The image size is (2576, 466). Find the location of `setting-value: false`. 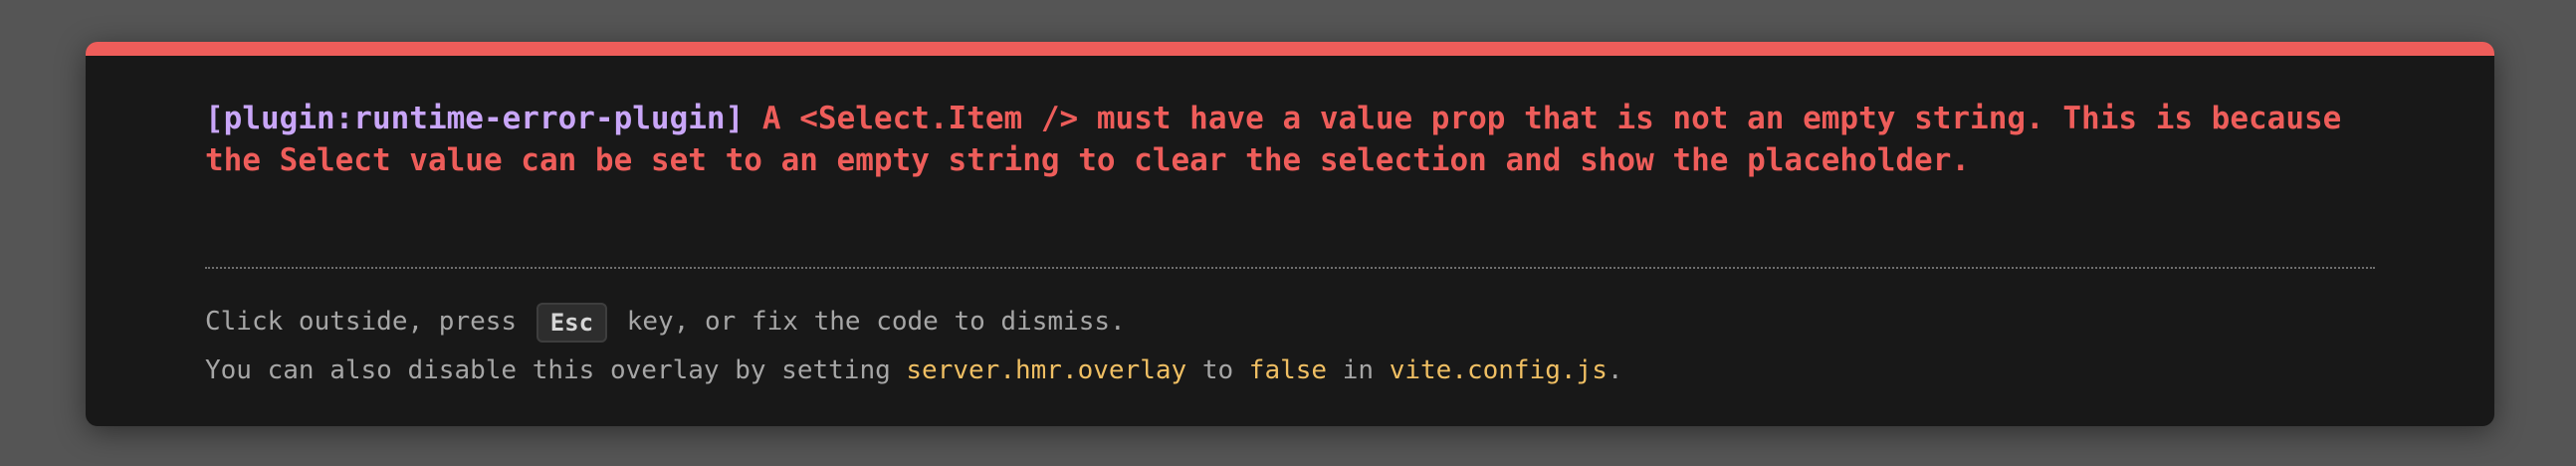

setting-value: false is located at coordinates (1288, 370).